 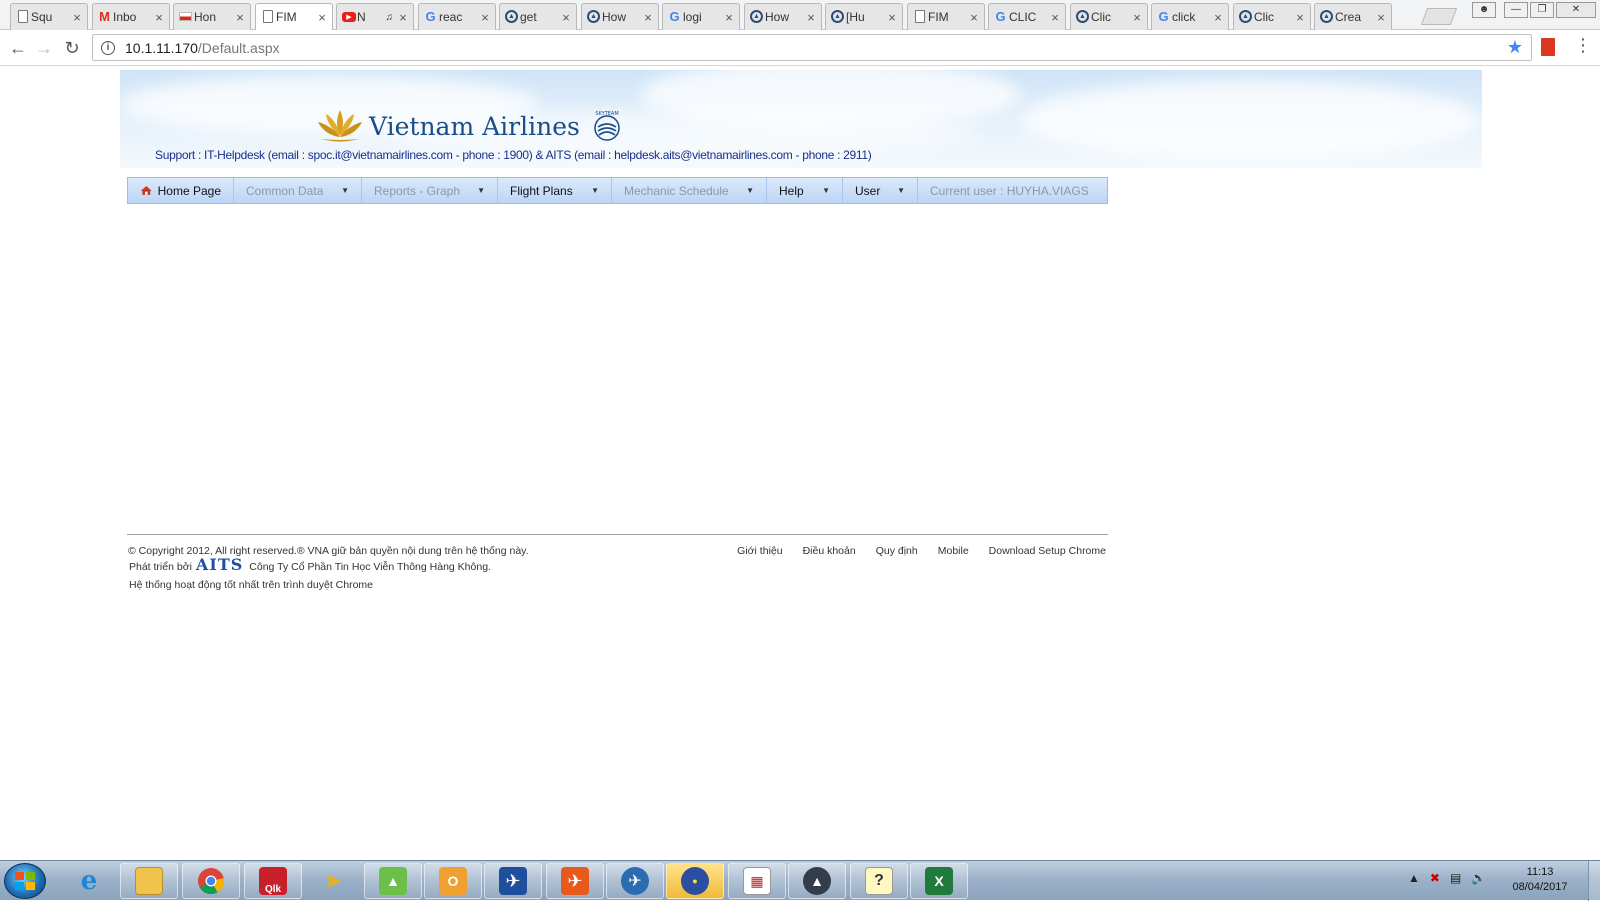 I want to click on address-bar: i 10.1.11.170/Default.aspx ★, so click(x=812, y=47).